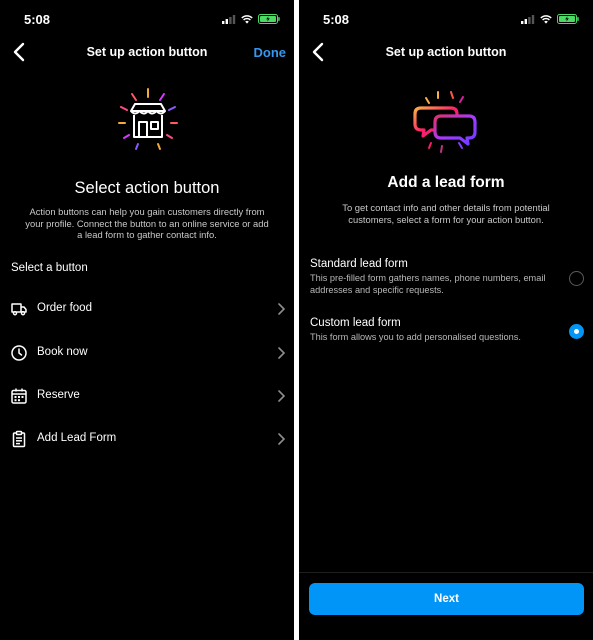 The width and height of the screenshot is (593, 640). Describe the element at coordinates (58, 395) in the screenshot. I see `option-label: Reserve` at that location.